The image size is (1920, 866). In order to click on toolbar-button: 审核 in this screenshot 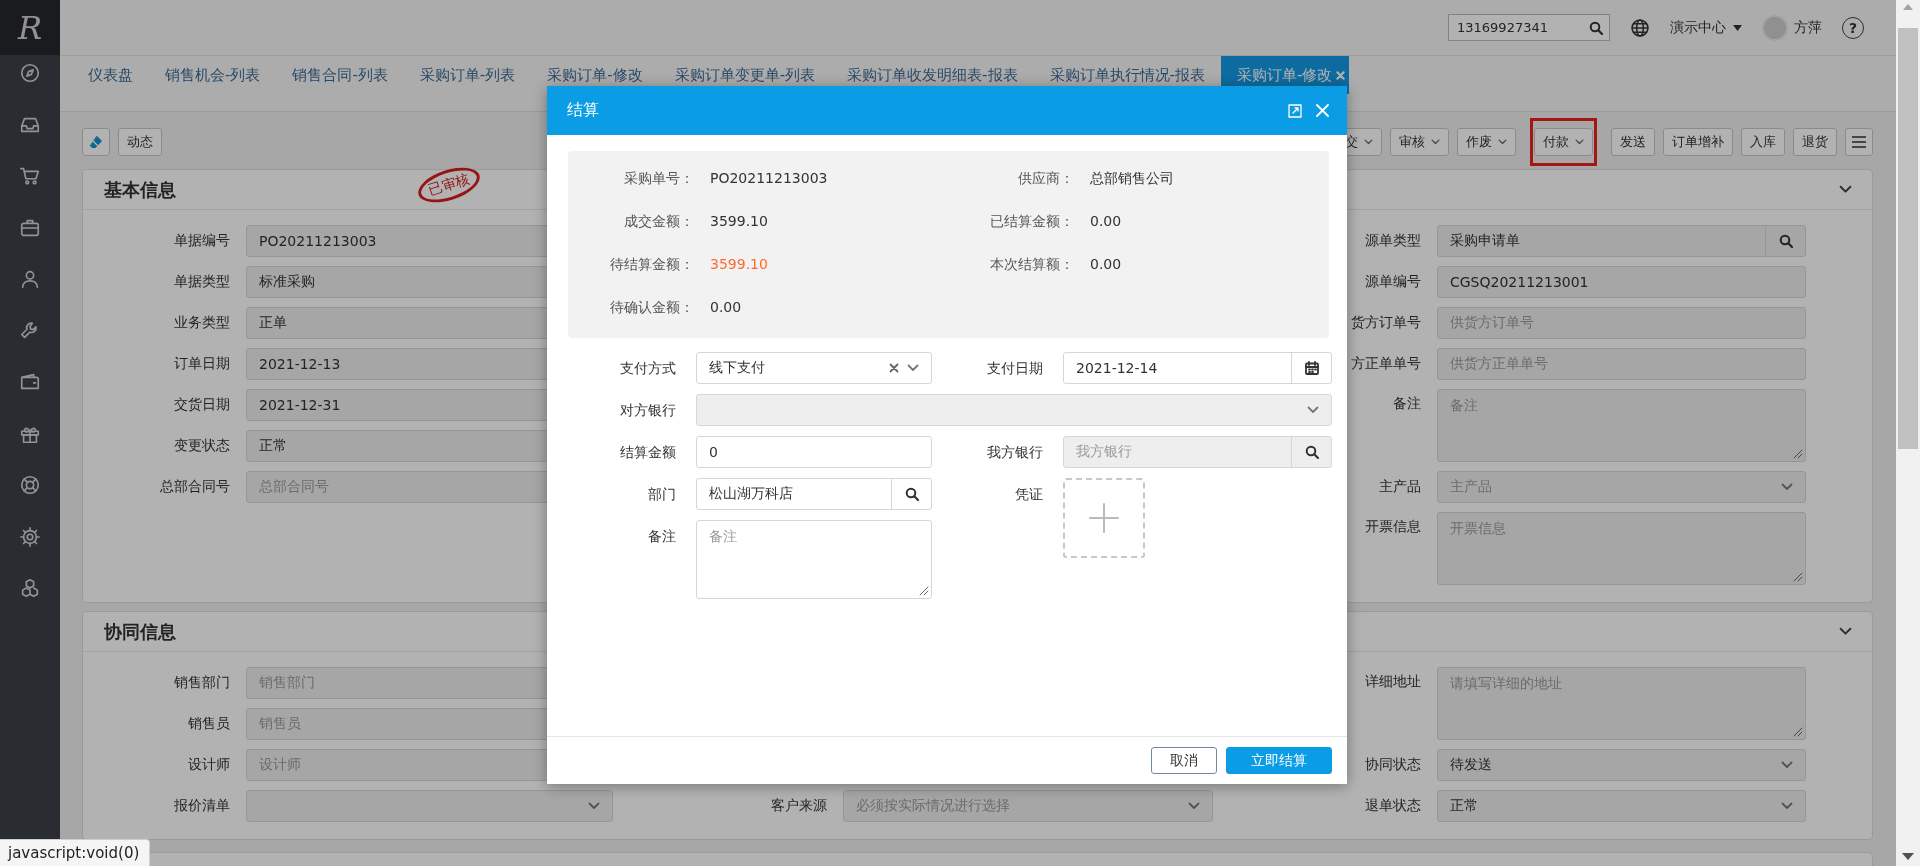, I will do `click(1419, 141)`.